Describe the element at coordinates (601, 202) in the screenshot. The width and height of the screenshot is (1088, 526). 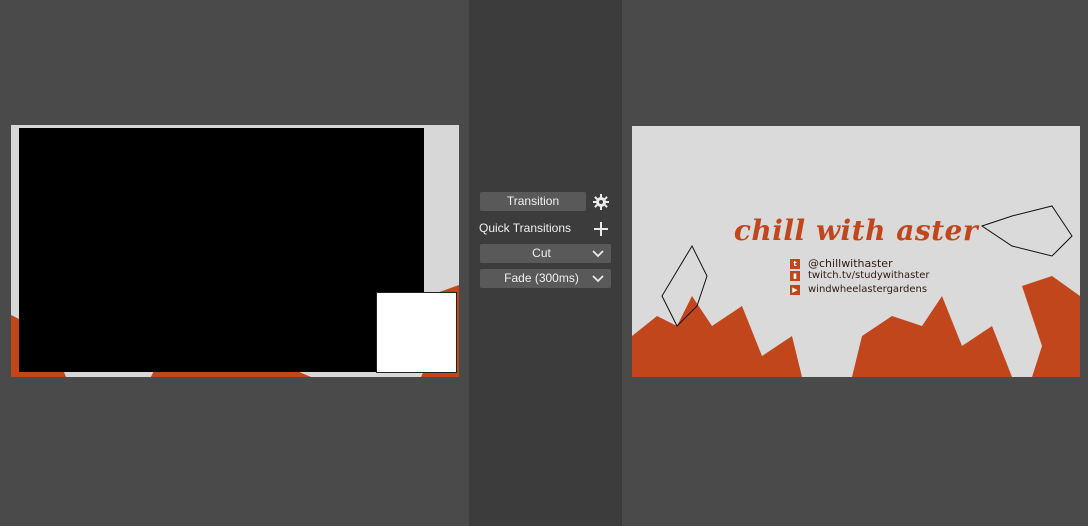
I see `gear-icon` at that location.